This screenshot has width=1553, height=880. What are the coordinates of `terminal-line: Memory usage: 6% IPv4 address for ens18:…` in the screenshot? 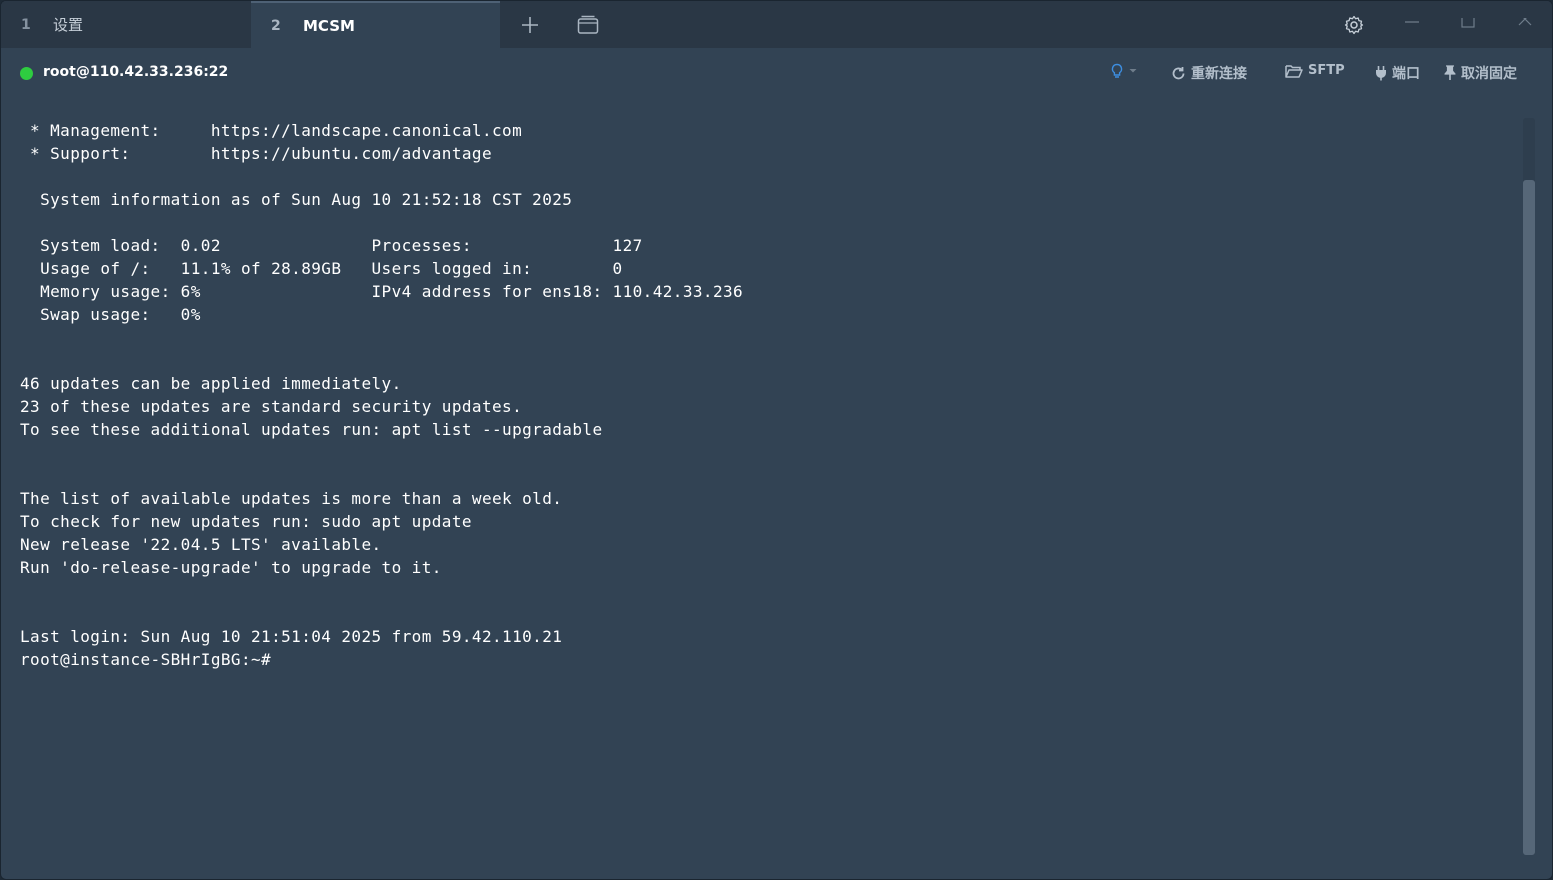 It's located at (382, 291).